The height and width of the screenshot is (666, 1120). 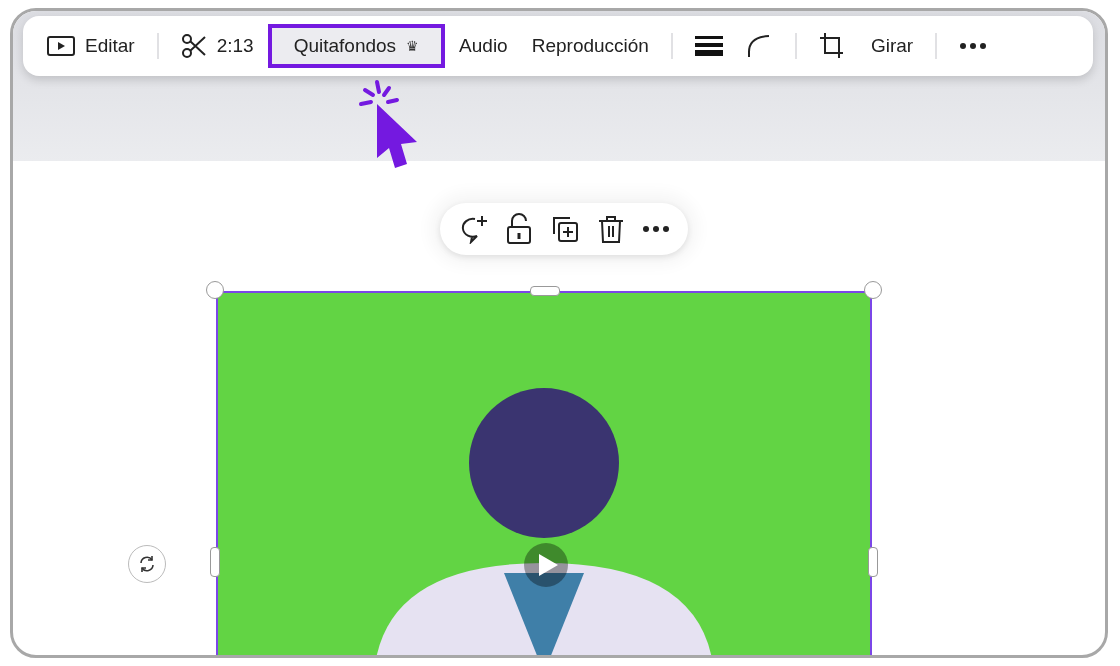 I want to click on toolbar-button: Audio, so click(x=483, y=46).